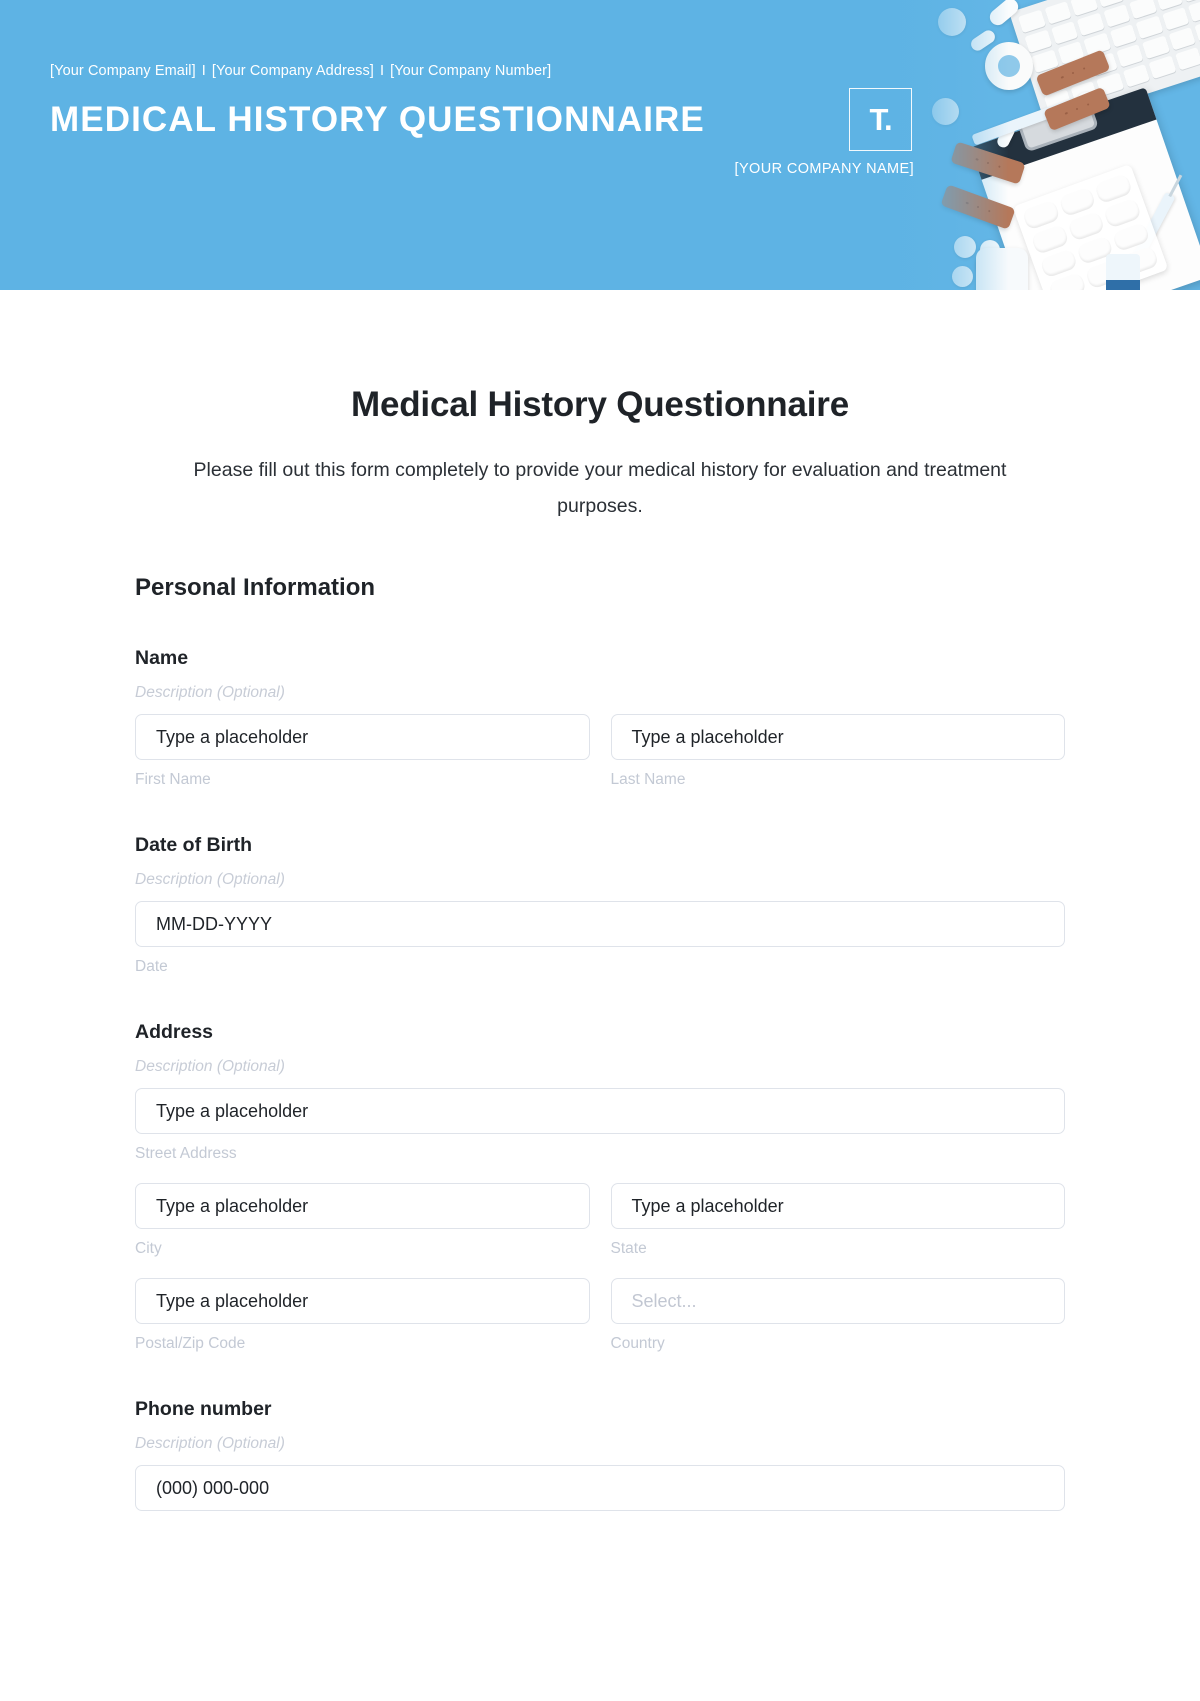 This screenshot has height=1701, width=1200. What do you see at coordinates (173, 780) in the screenshot?
I see `first-name-sub-label: First Name` at bounding box center [173, 780].